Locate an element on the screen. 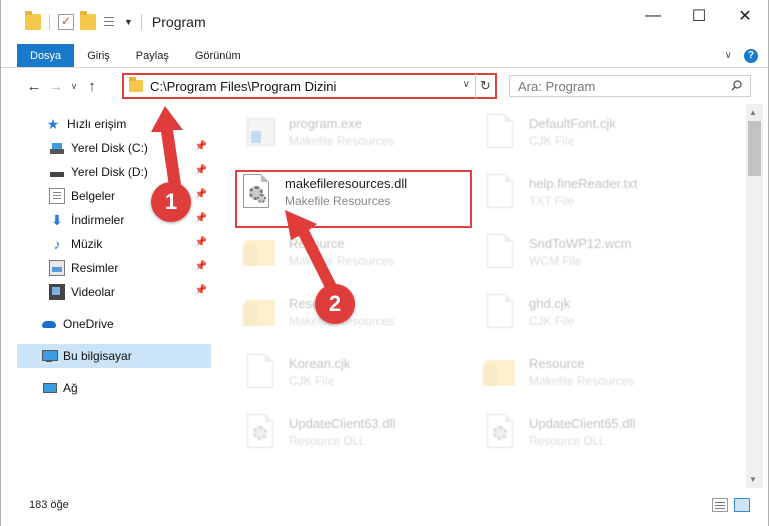 This screenshot has width=769, height=526. search-input: Ara: Program is located at coordinates (630, 86).